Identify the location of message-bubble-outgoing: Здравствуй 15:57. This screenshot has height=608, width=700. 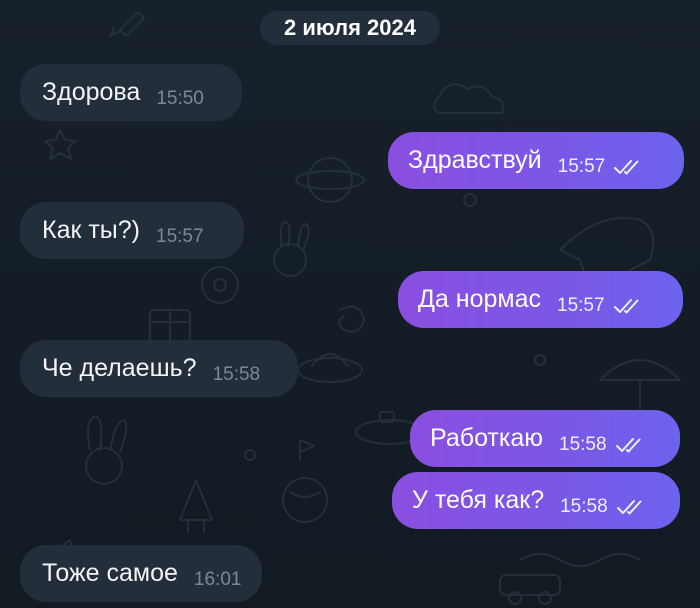
(536, 160).